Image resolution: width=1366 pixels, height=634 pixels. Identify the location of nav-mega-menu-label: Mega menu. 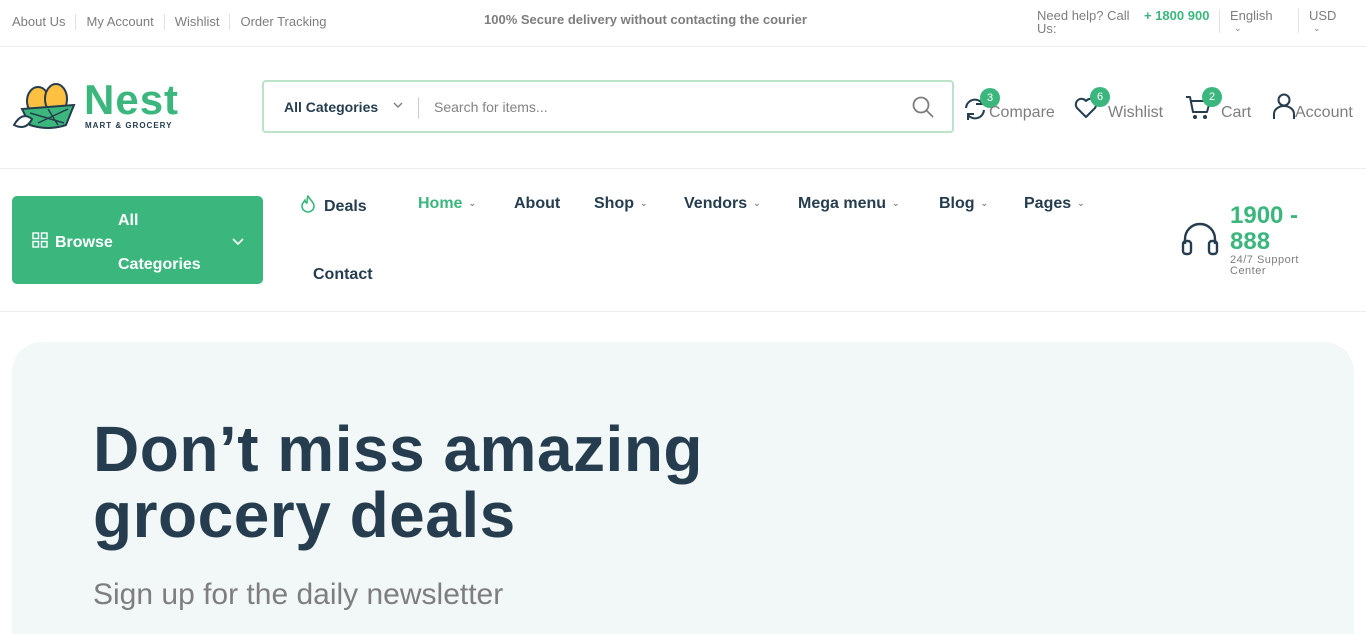
(842, 203).